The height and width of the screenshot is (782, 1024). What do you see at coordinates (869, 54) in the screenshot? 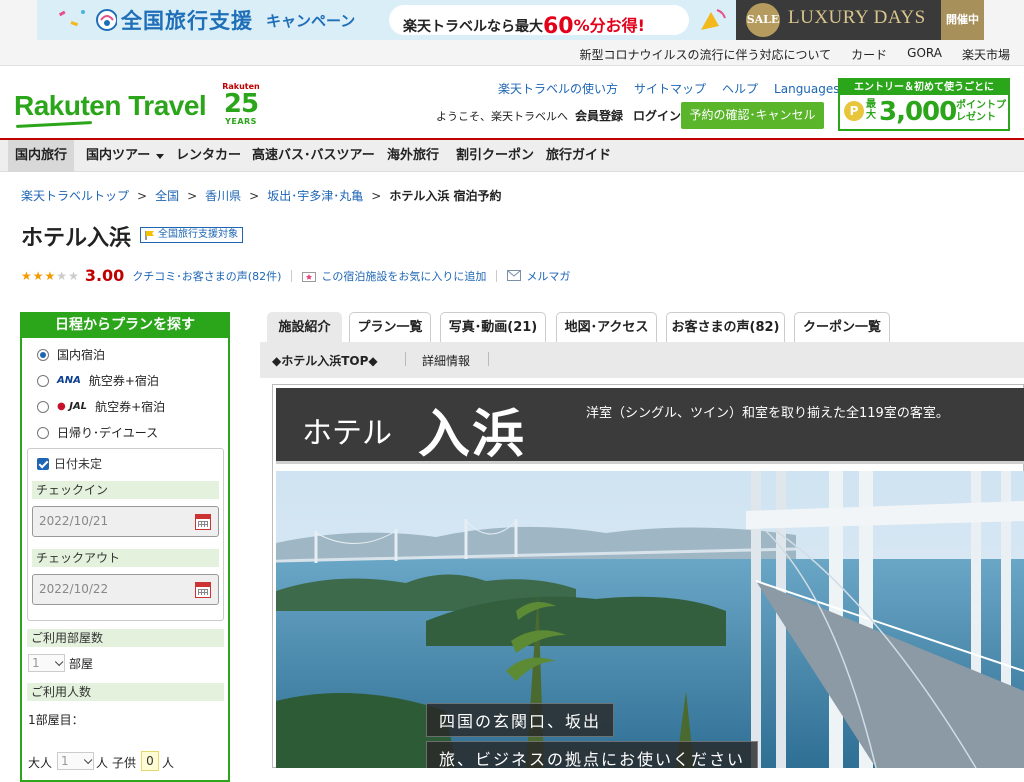
I see `card-link: カード` at bounding box center [869, 54].